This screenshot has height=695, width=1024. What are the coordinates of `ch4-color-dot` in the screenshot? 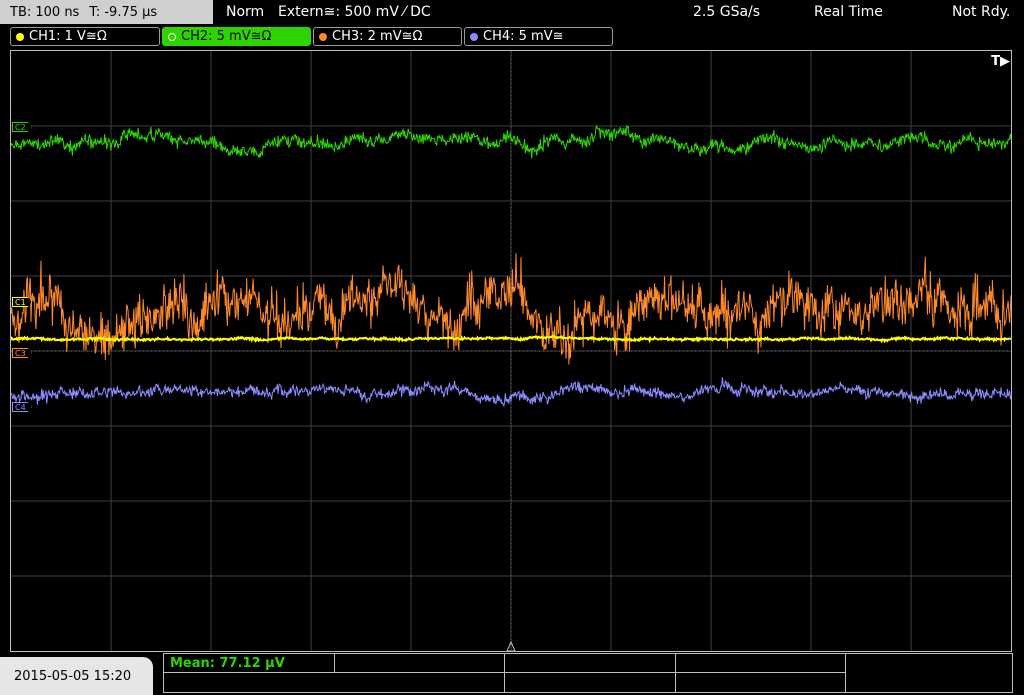 It's located at (474, 36).